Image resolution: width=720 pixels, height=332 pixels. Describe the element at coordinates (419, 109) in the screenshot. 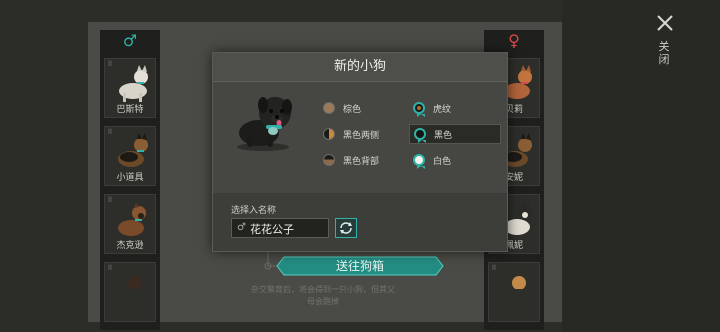

I see `brindle-coat-swatch-icon` at that location.